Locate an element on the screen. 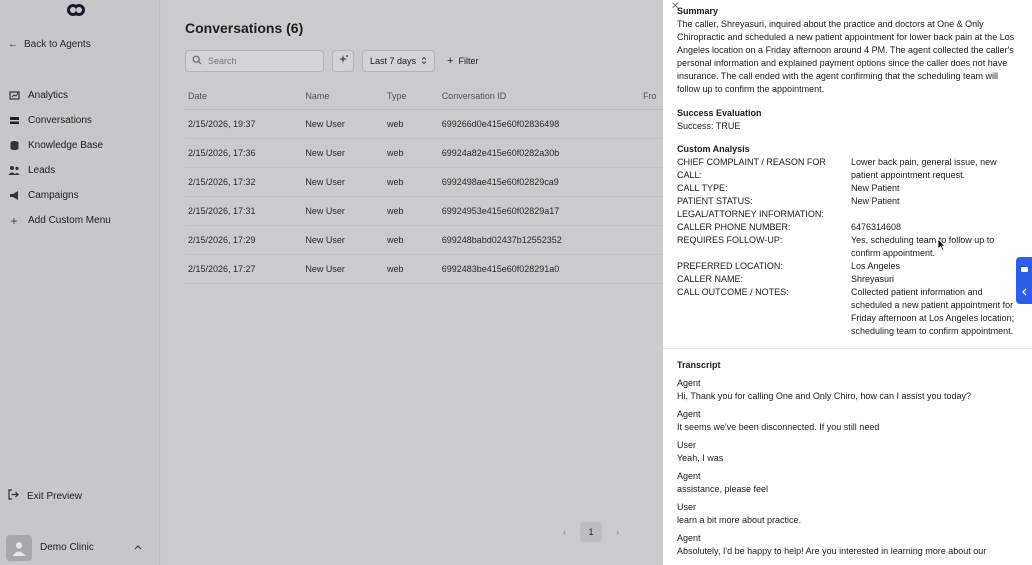  date-range-select: Last 7 days is located at coordinates (399, 61).